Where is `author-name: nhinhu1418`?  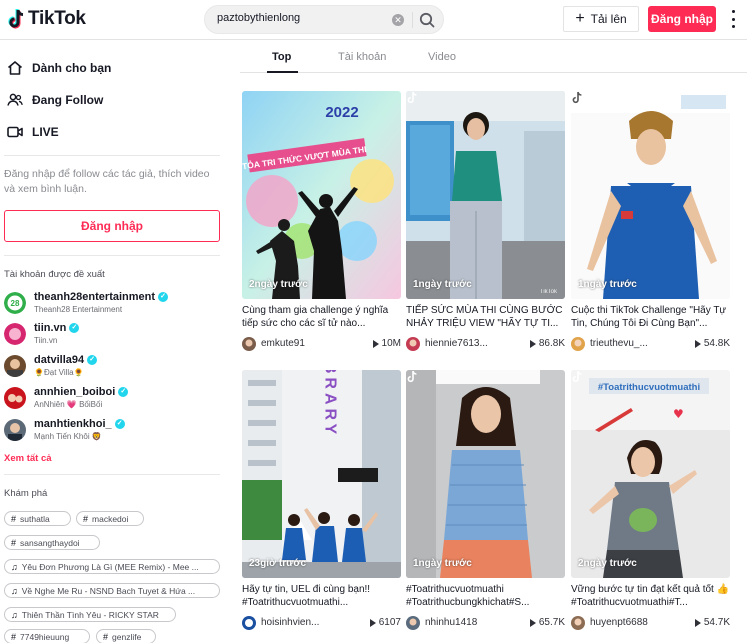 author-name: nhinhu1418 is located at coordinates (472, 622).